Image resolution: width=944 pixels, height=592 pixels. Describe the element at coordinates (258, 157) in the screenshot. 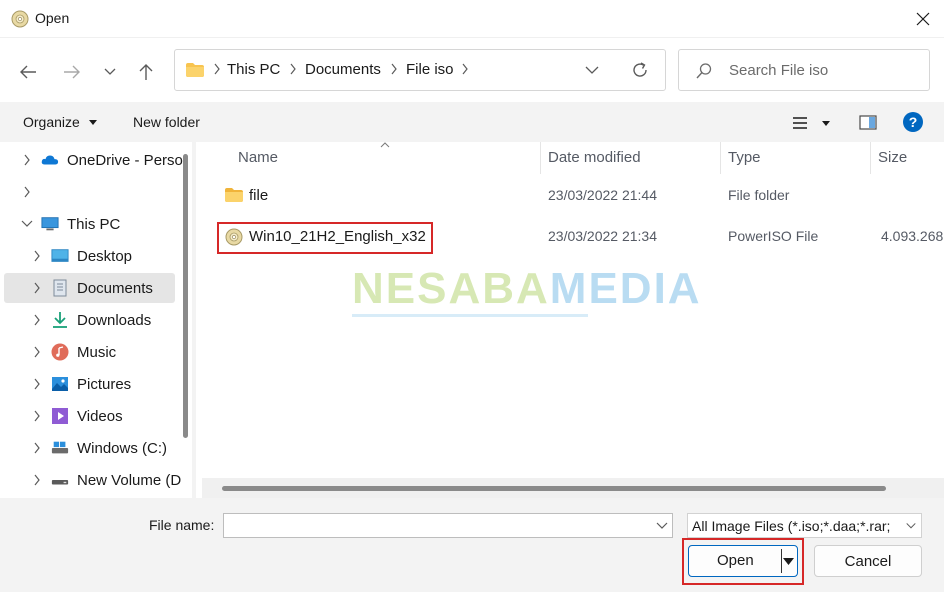

I see `column-header-name: Name` at that location.